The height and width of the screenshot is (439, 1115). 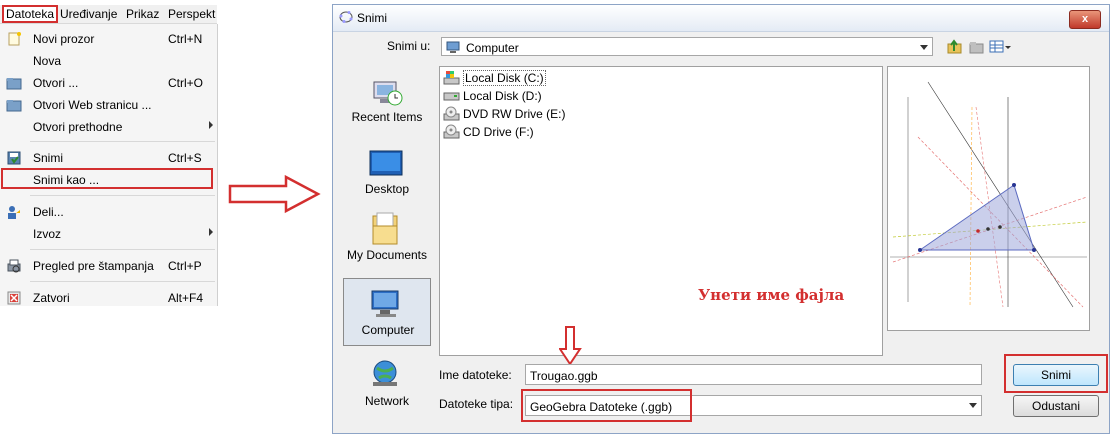 I want to click on menu-item-new: Nova, so click(x=108, y=61).